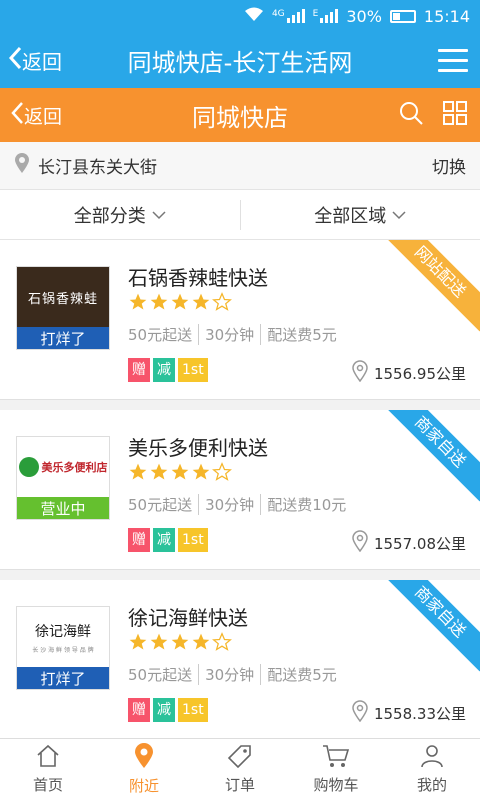 The image size is (480, 800). Describe the element at coordinates (364, 16) in the screenshot. I see `battery-percent: 30%` at that location.